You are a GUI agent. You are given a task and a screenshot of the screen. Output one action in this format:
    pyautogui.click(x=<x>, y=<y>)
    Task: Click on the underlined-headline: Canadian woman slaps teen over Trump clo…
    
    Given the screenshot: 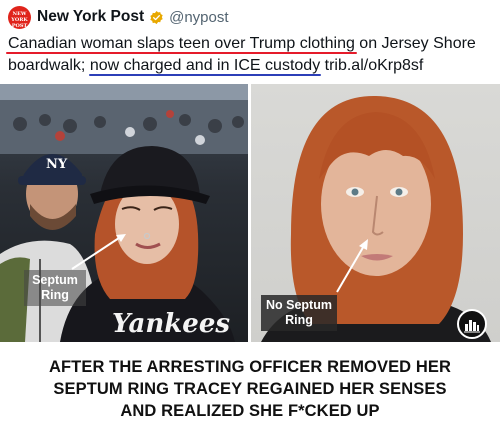 What is the action you would take?
    pyautogui.click(x=181, y=43)
    